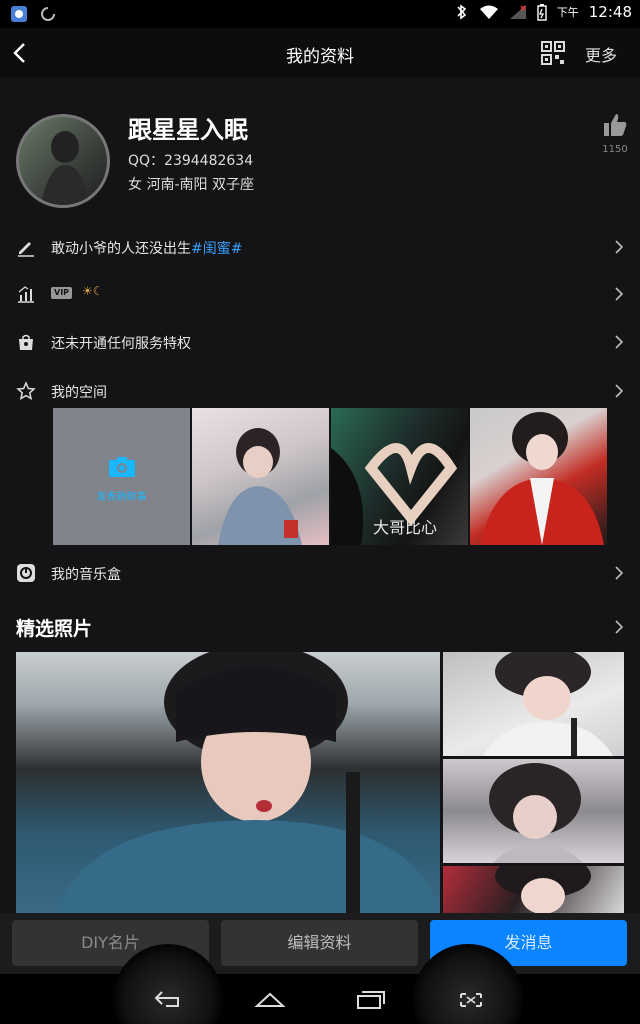 The height and width of the screenshot is (1024, 640). I want to click on space-label: 我的空间, so click(79, 393).